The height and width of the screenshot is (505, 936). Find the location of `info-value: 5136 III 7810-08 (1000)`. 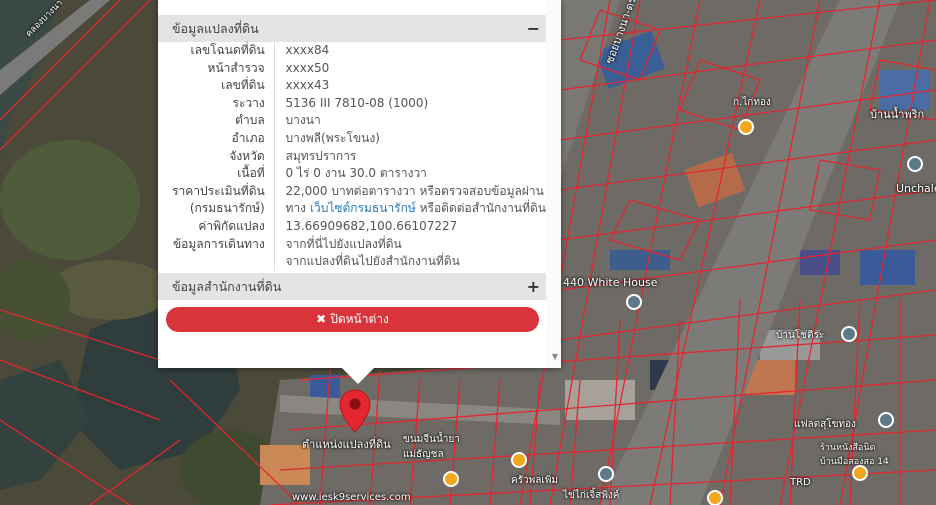

info-value: 5136 III 7810-08 (1000) is located at coordinates (357, 102).